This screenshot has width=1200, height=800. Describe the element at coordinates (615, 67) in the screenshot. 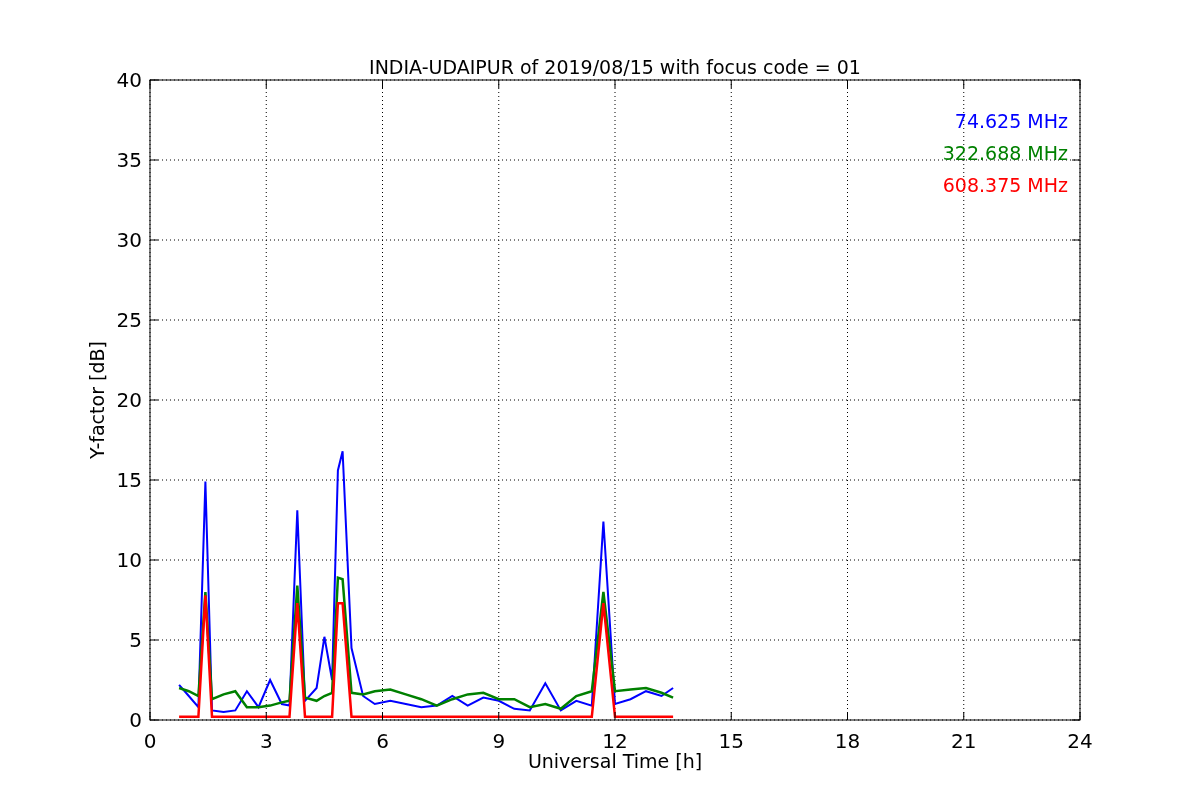

I see `chart-title: INDIA-UDAIPUR of 2019/08/15 with focus code = 01` at that location.